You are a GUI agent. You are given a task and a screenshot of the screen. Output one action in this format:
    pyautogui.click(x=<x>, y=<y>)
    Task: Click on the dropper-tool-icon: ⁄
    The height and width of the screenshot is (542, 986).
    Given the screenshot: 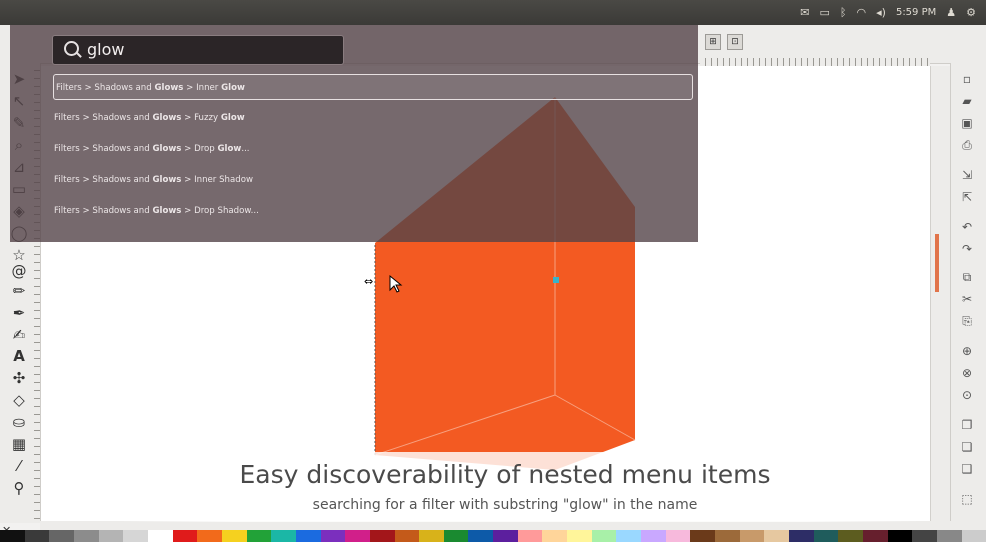 What is the action you would take?
    pyautogui.click(x=19, y=466)
    